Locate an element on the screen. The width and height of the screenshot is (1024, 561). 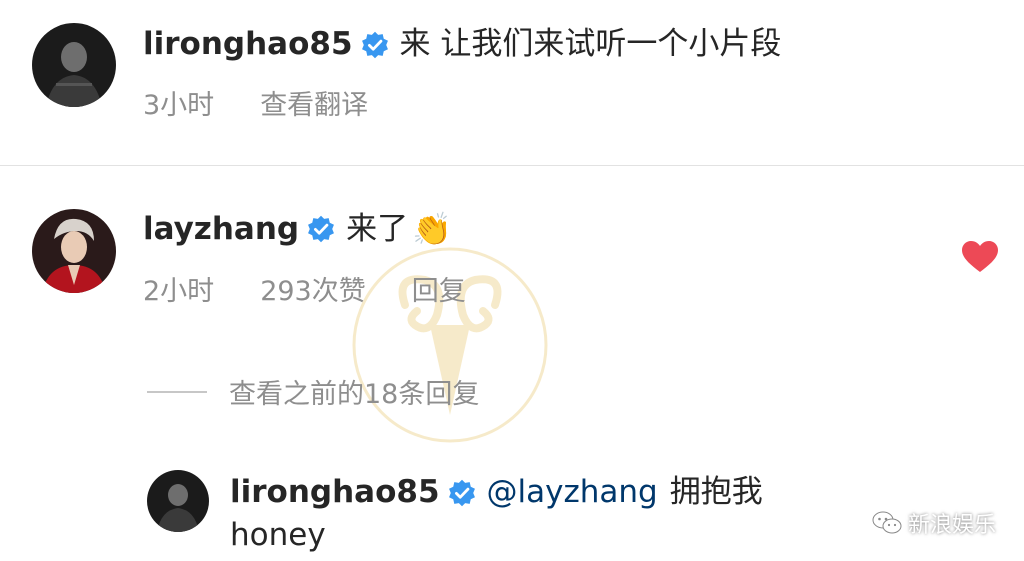
divider is located at coordinates (512, 165).